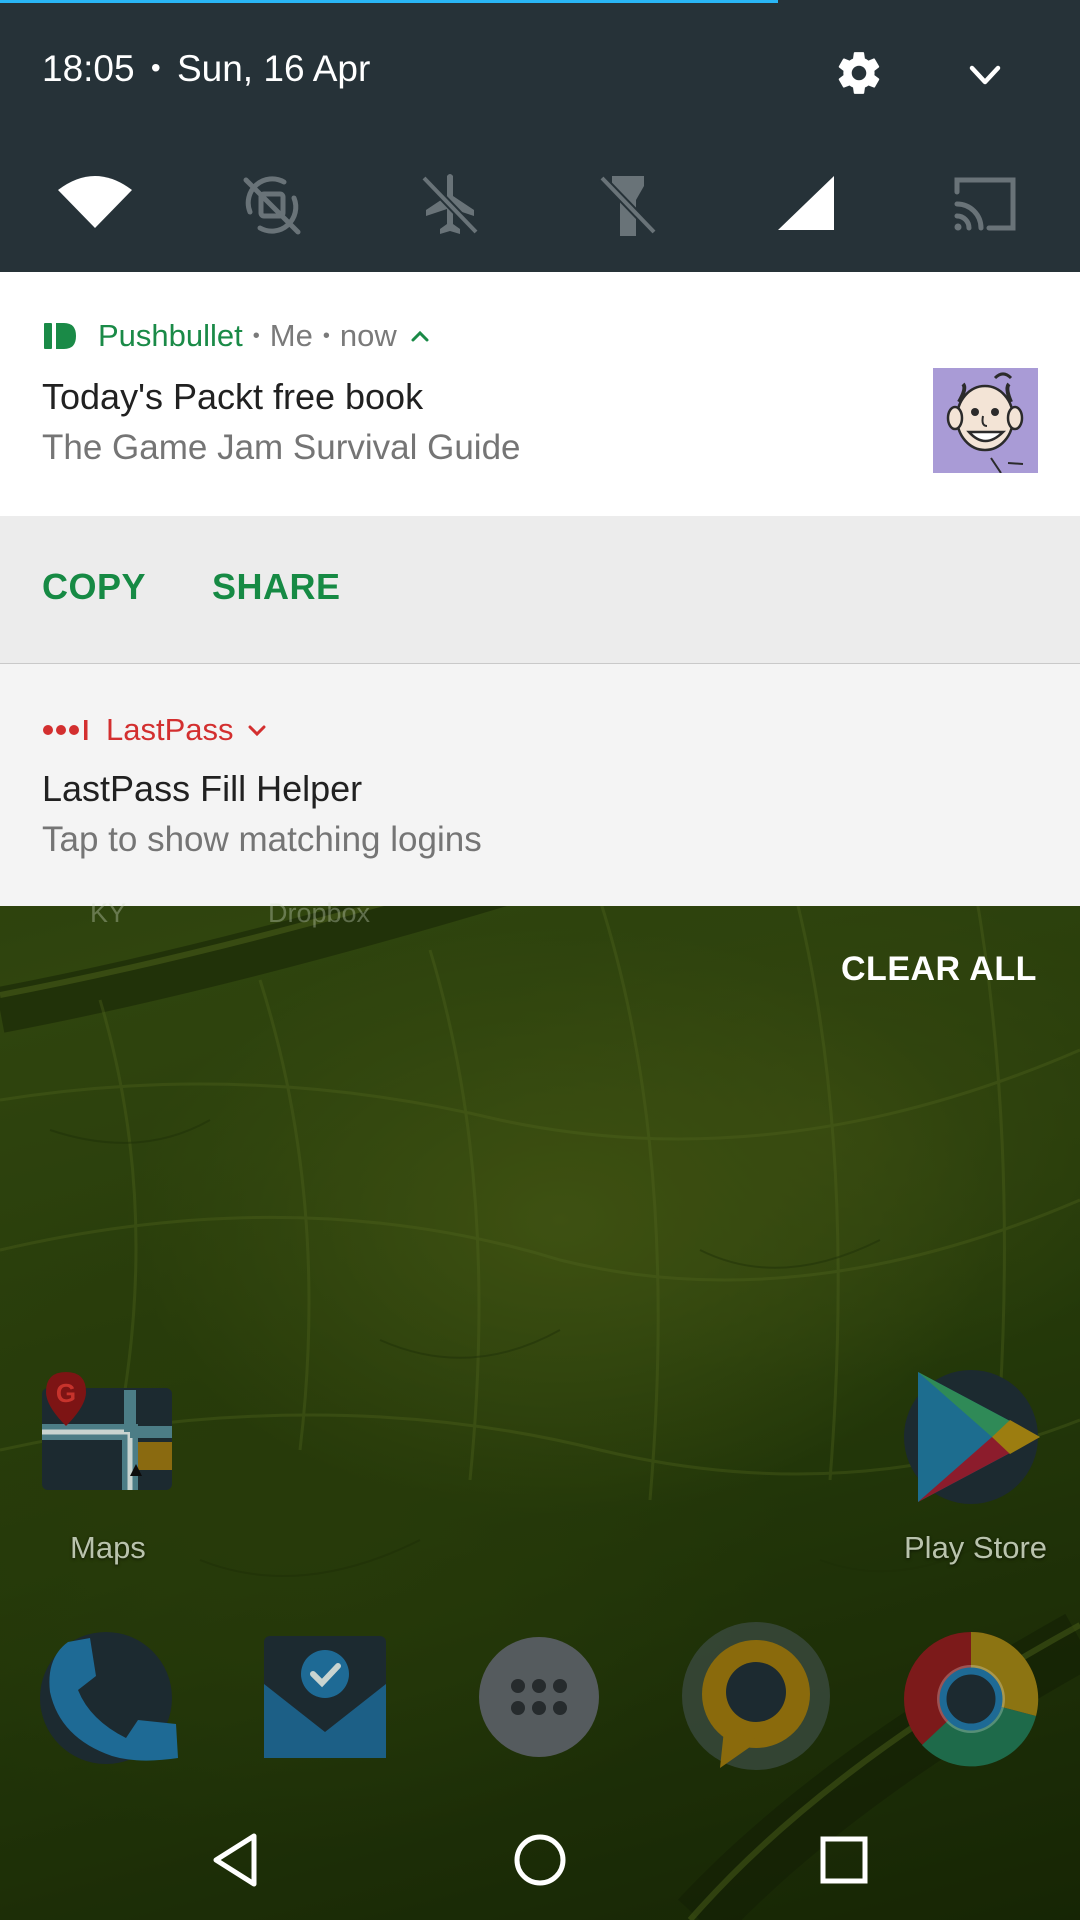 This screenshot has height=1920, width=1080. What do you see at coordinates (539, 1697) in the screenshot?
I see `app-drawer-icon` at bounding box center [539, 1697].